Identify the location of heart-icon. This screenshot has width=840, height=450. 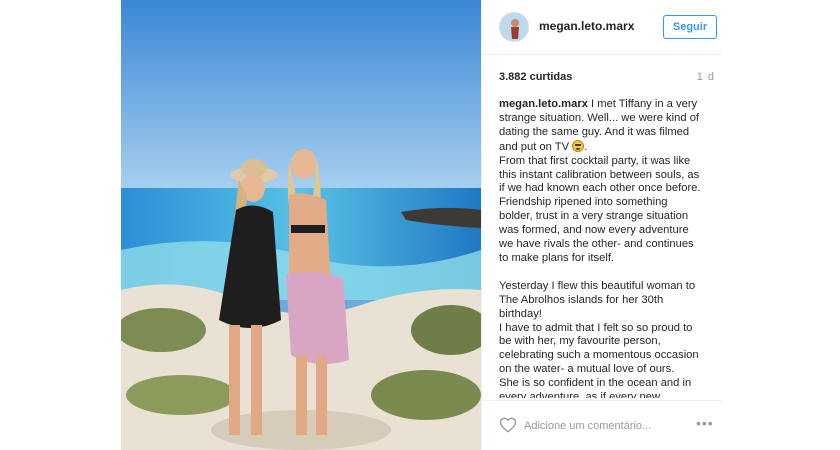
(508, 425).